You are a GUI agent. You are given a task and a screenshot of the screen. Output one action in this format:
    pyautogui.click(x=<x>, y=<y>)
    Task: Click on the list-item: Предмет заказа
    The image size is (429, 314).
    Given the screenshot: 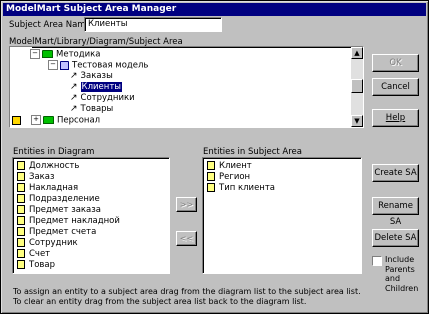 What is the action you would take?
    pyautogui.click(x=93, y=210)
    